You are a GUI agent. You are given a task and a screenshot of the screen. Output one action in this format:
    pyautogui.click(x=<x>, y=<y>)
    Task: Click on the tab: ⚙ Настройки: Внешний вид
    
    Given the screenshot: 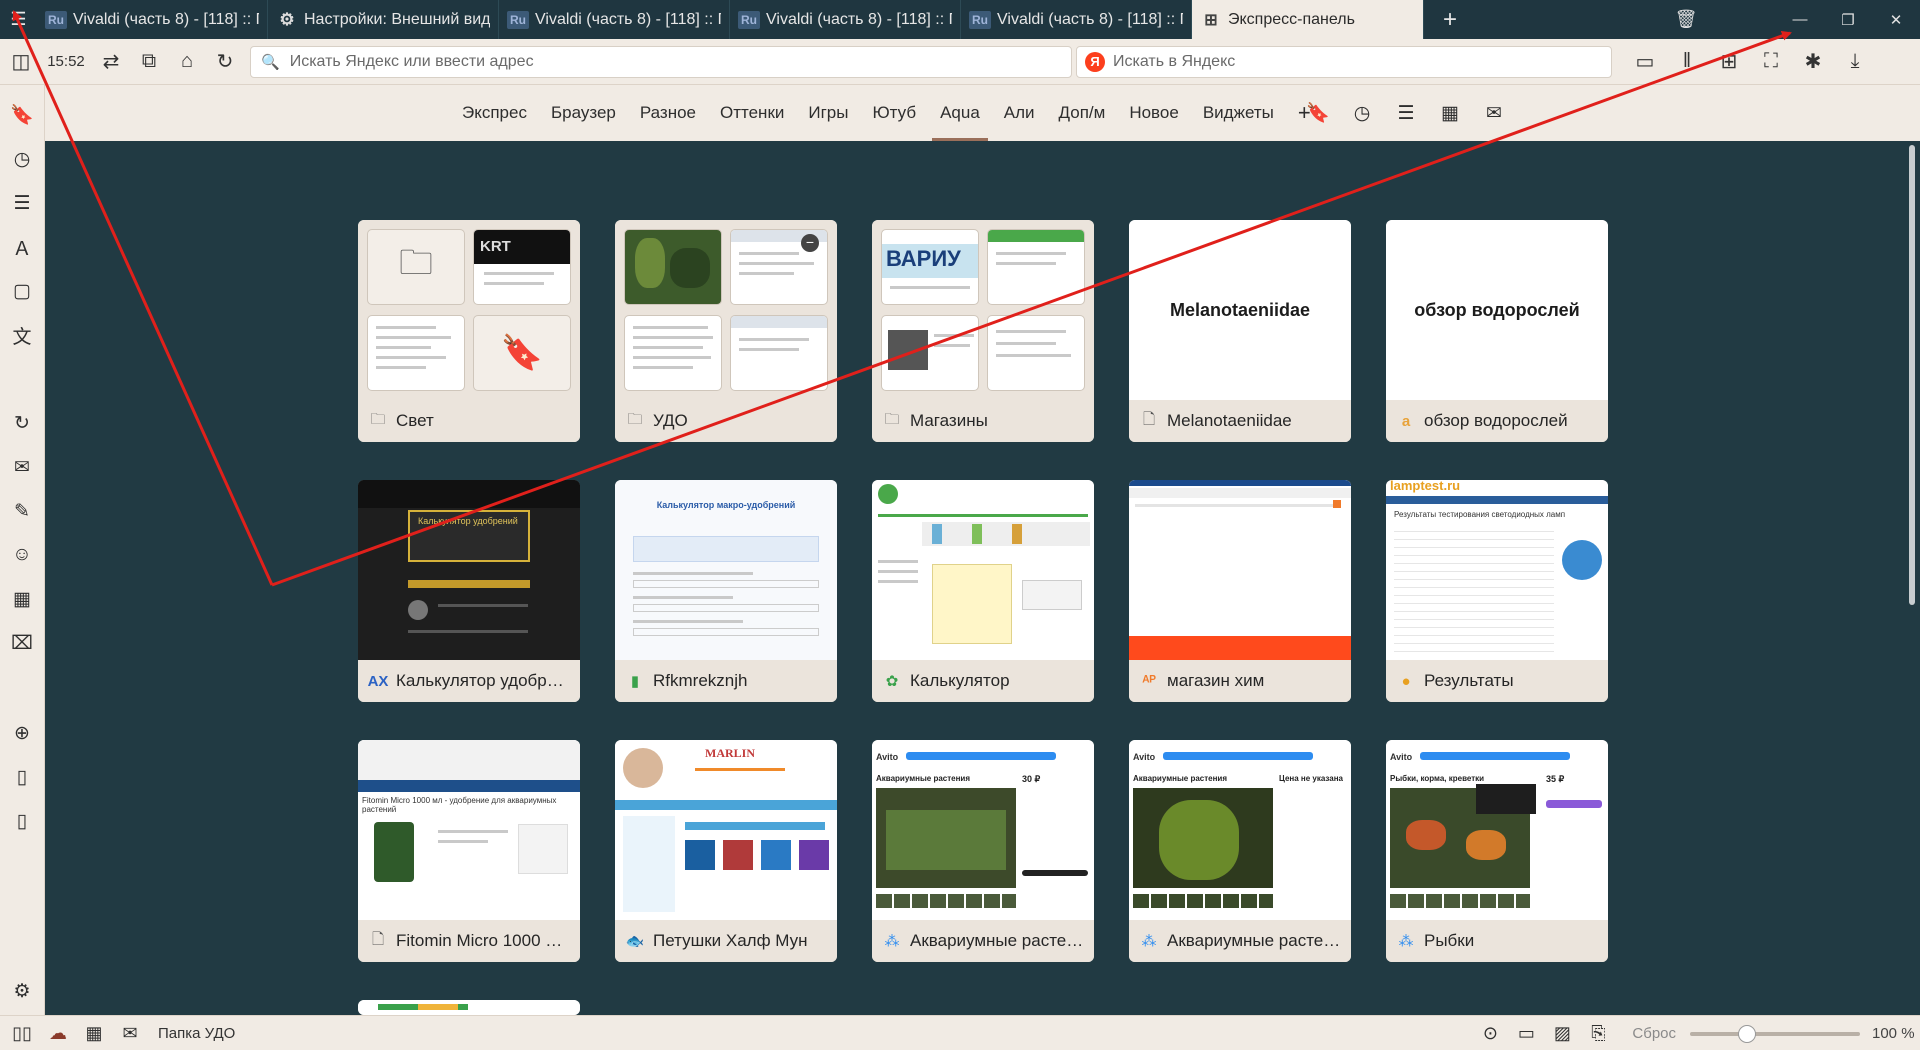 What is the action you would take?
    pyautogui.click(x=383, y=19)
    